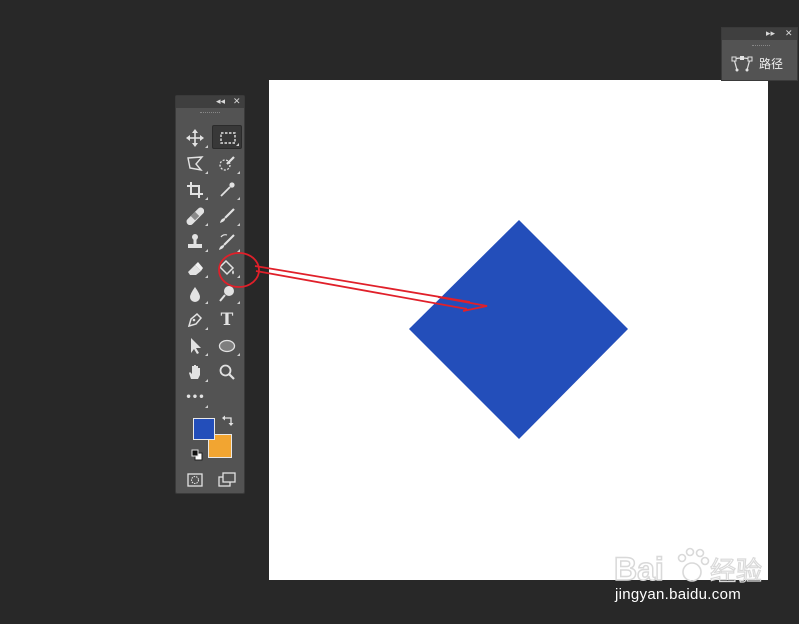 The width and height of the screenshot is (799, 624). What do you see at coordinates (736, 572) in the screenshot?
I see `svg-text: 经验` at bounding box center [736, 572].